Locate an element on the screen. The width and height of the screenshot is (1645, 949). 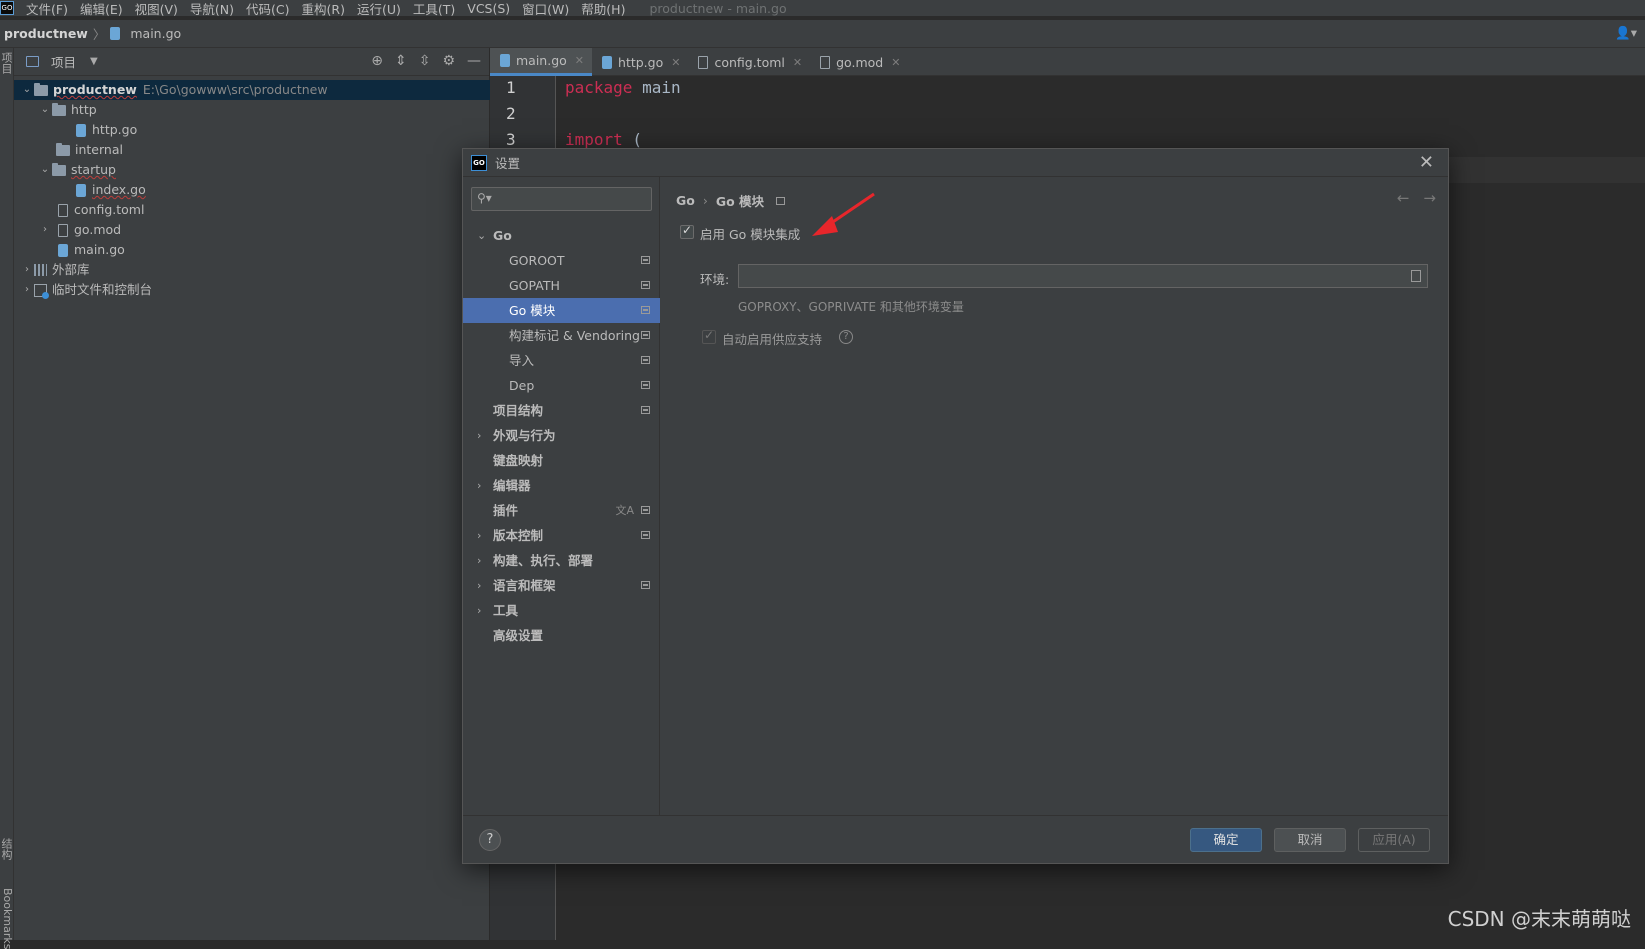
tab-main-go: main.go ✕ is located at coordinates (541, 62).